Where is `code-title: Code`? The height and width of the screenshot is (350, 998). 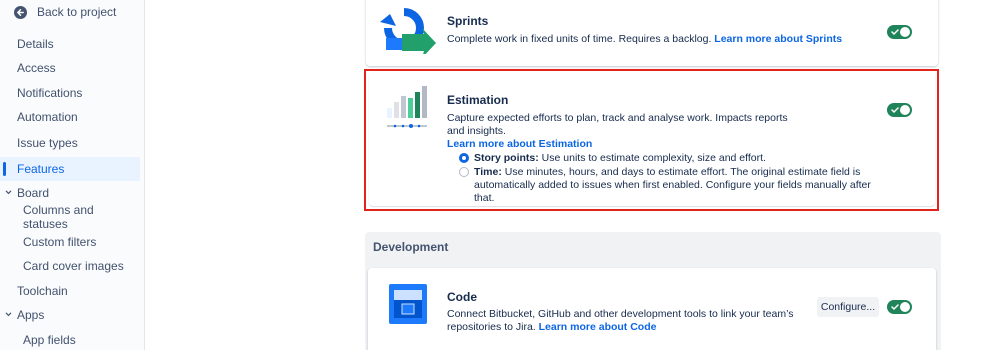 code-title: Code is located at coordinates (462, 297).